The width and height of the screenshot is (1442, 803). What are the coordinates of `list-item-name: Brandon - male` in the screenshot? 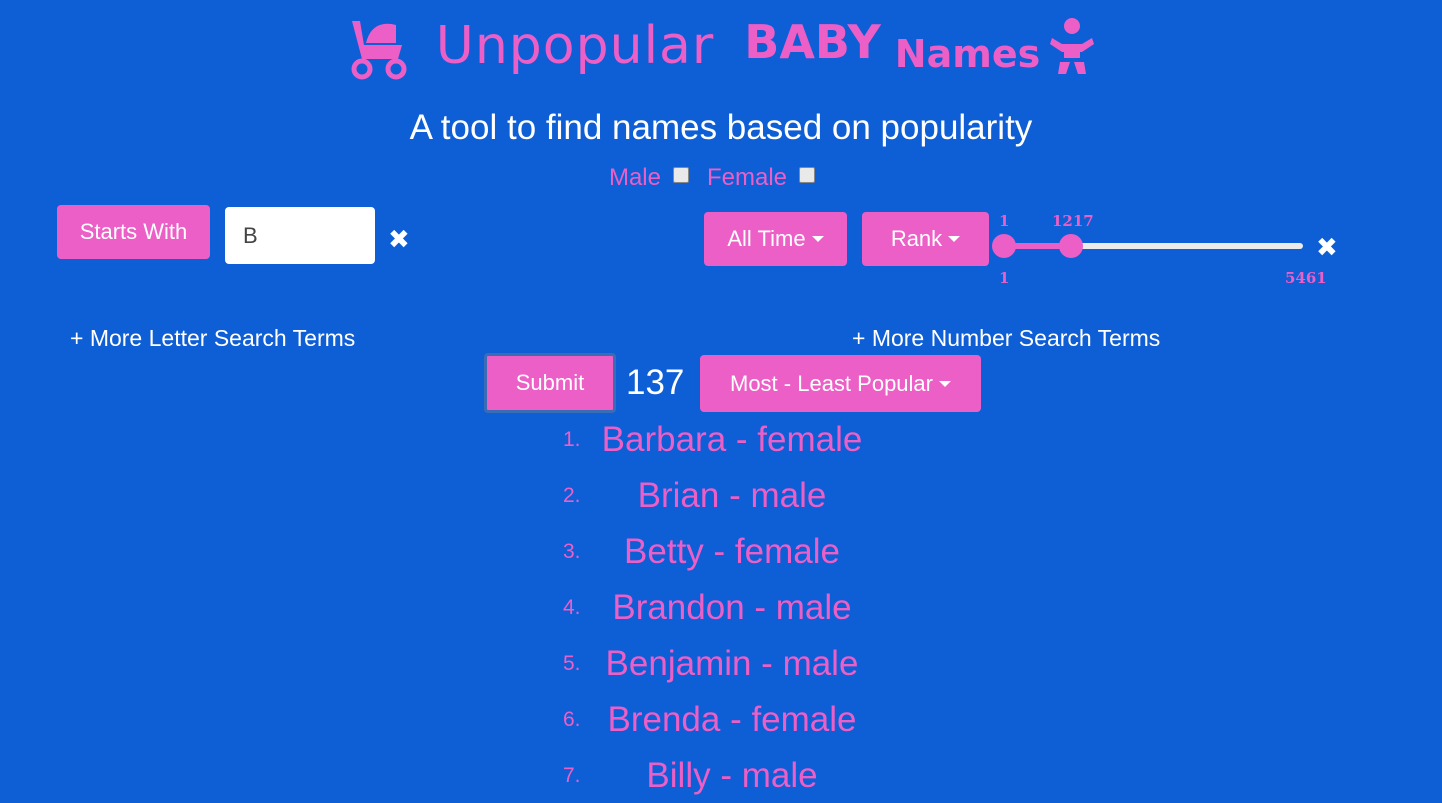 It's located at (732, 607).